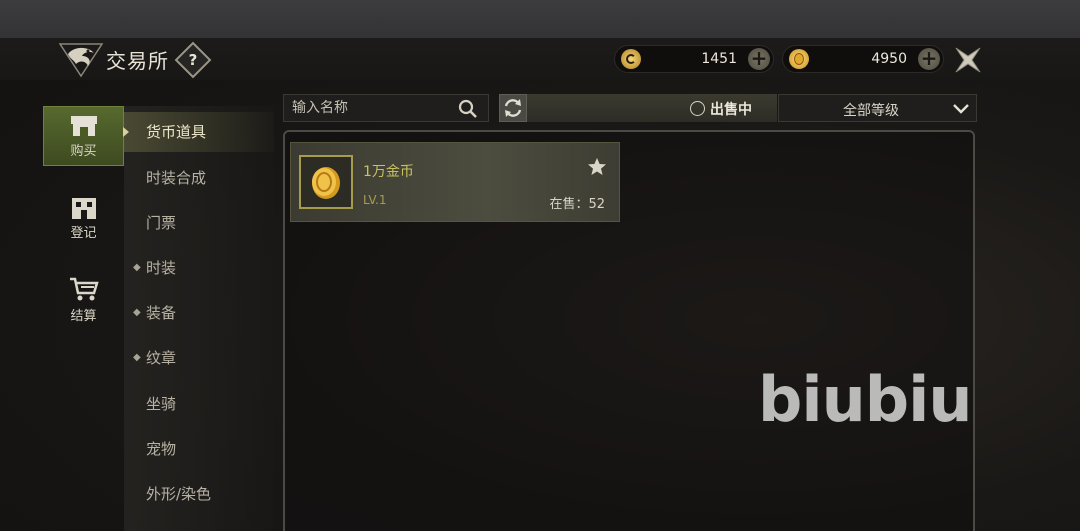  What do you see at coordinates (199, 449) in the screenshot?
I see `category-pet: 宠物` at bounding box center [199, 449].